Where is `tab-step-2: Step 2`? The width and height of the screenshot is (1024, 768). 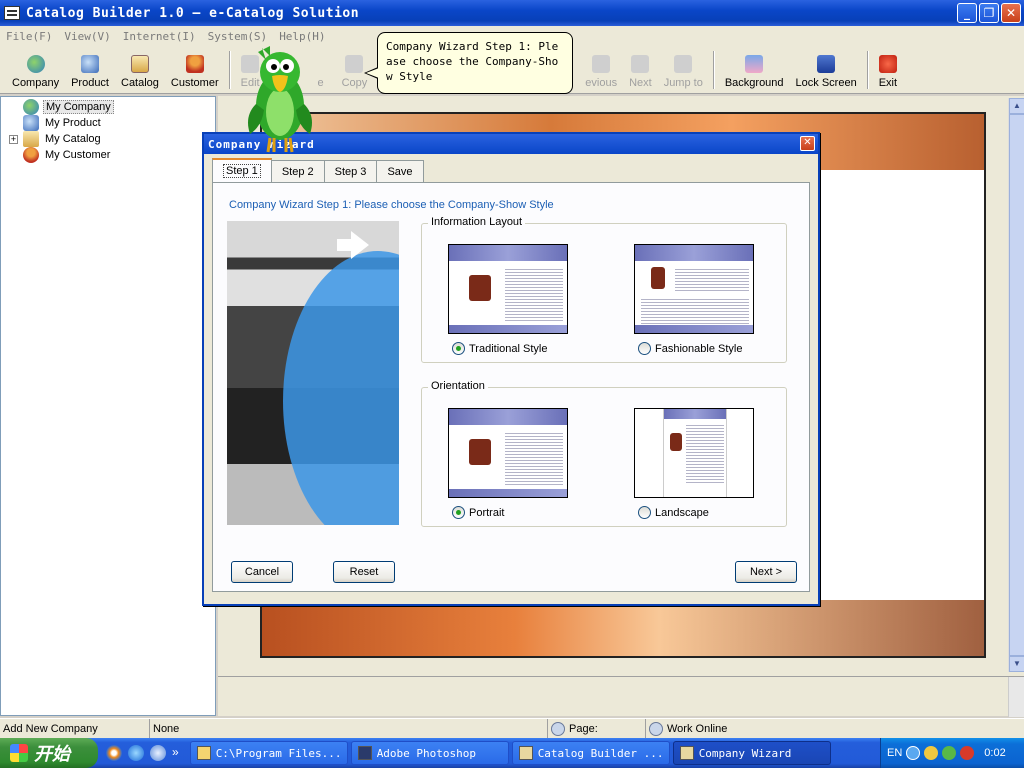 tab-step-2: Step 2 is located at coordinates (297, 171).